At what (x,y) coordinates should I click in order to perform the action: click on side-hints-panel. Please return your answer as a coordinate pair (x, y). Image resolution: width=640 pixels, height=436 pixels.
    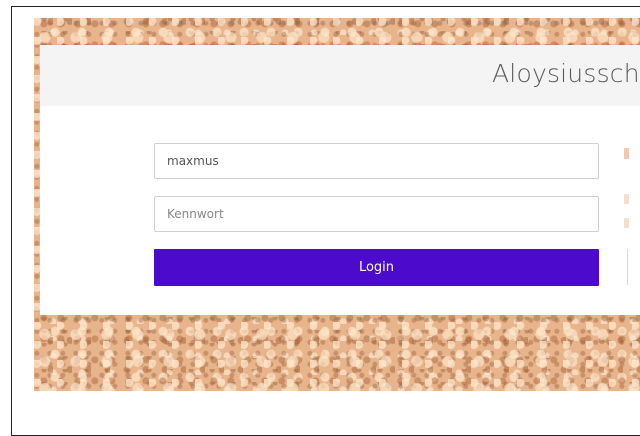
    Looking at the image, I should click on (631, 221).